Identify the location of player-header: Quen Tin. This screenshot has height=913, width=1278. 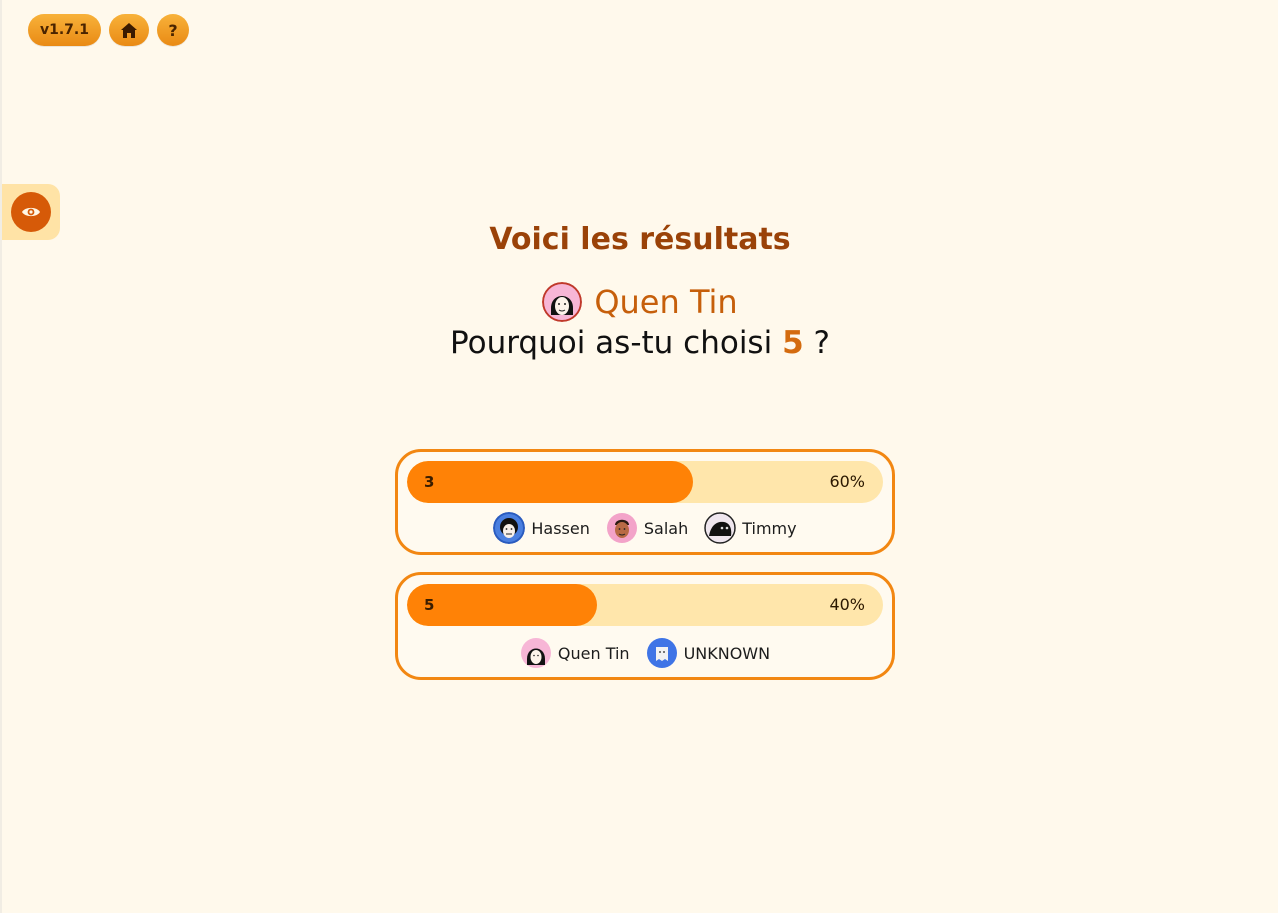
(640, 302).